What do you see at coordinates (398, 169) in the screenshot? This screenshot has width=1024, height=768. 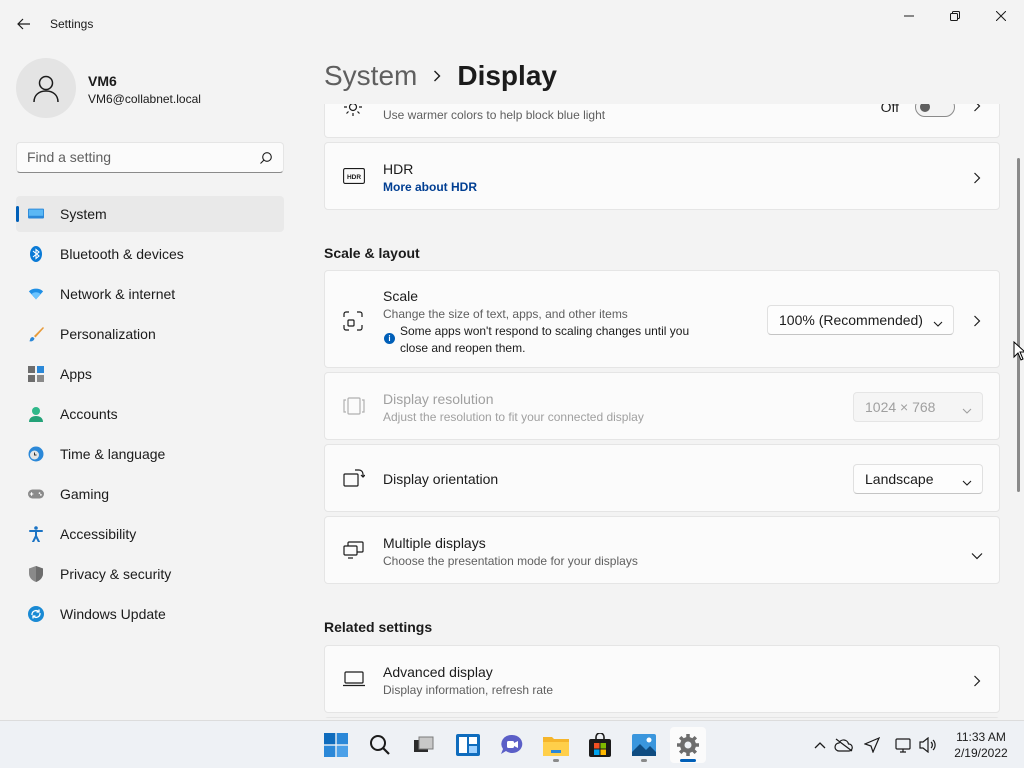 I see `hdr-title: HDR` at bounding box center [398, 169].